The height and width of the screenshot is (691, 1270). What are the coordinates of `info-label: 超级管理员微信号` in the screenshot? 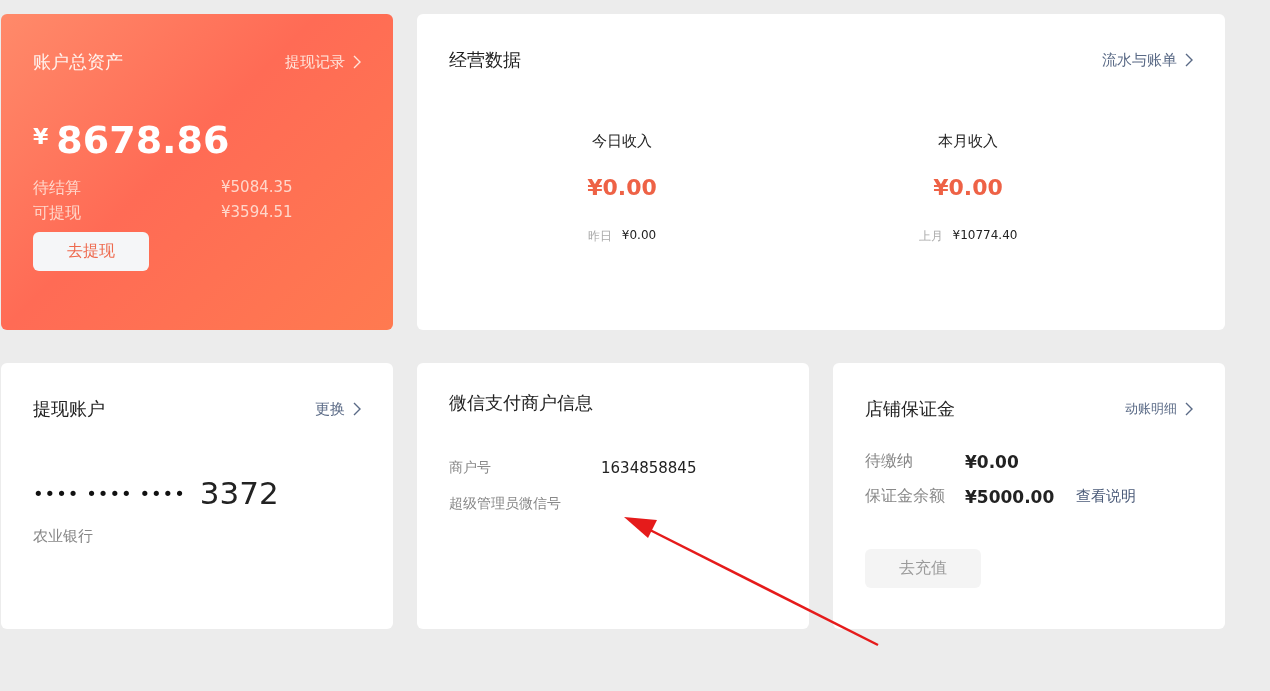 It's located at (505, 504).